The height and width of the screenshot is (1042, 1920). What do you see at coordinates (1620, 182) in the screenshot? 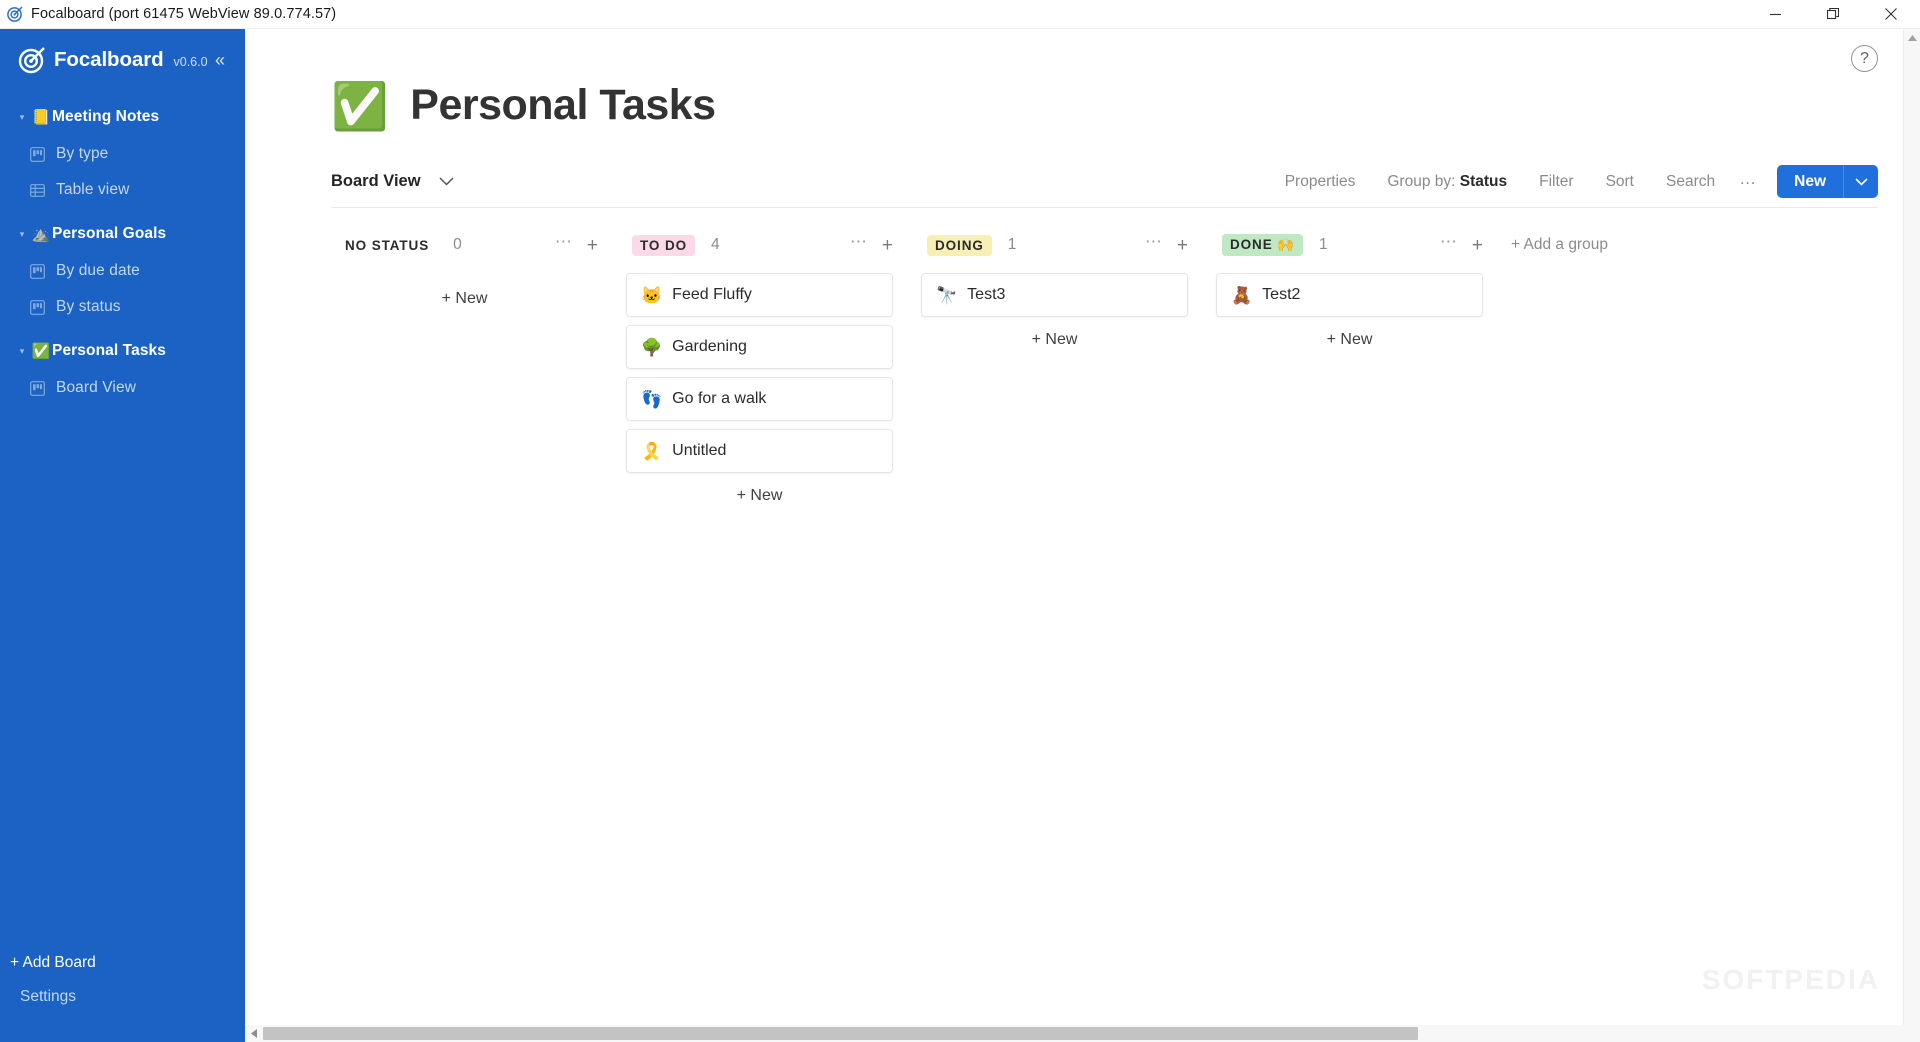
I see `sort-button: Sort` at bounding box center [1620, 182].